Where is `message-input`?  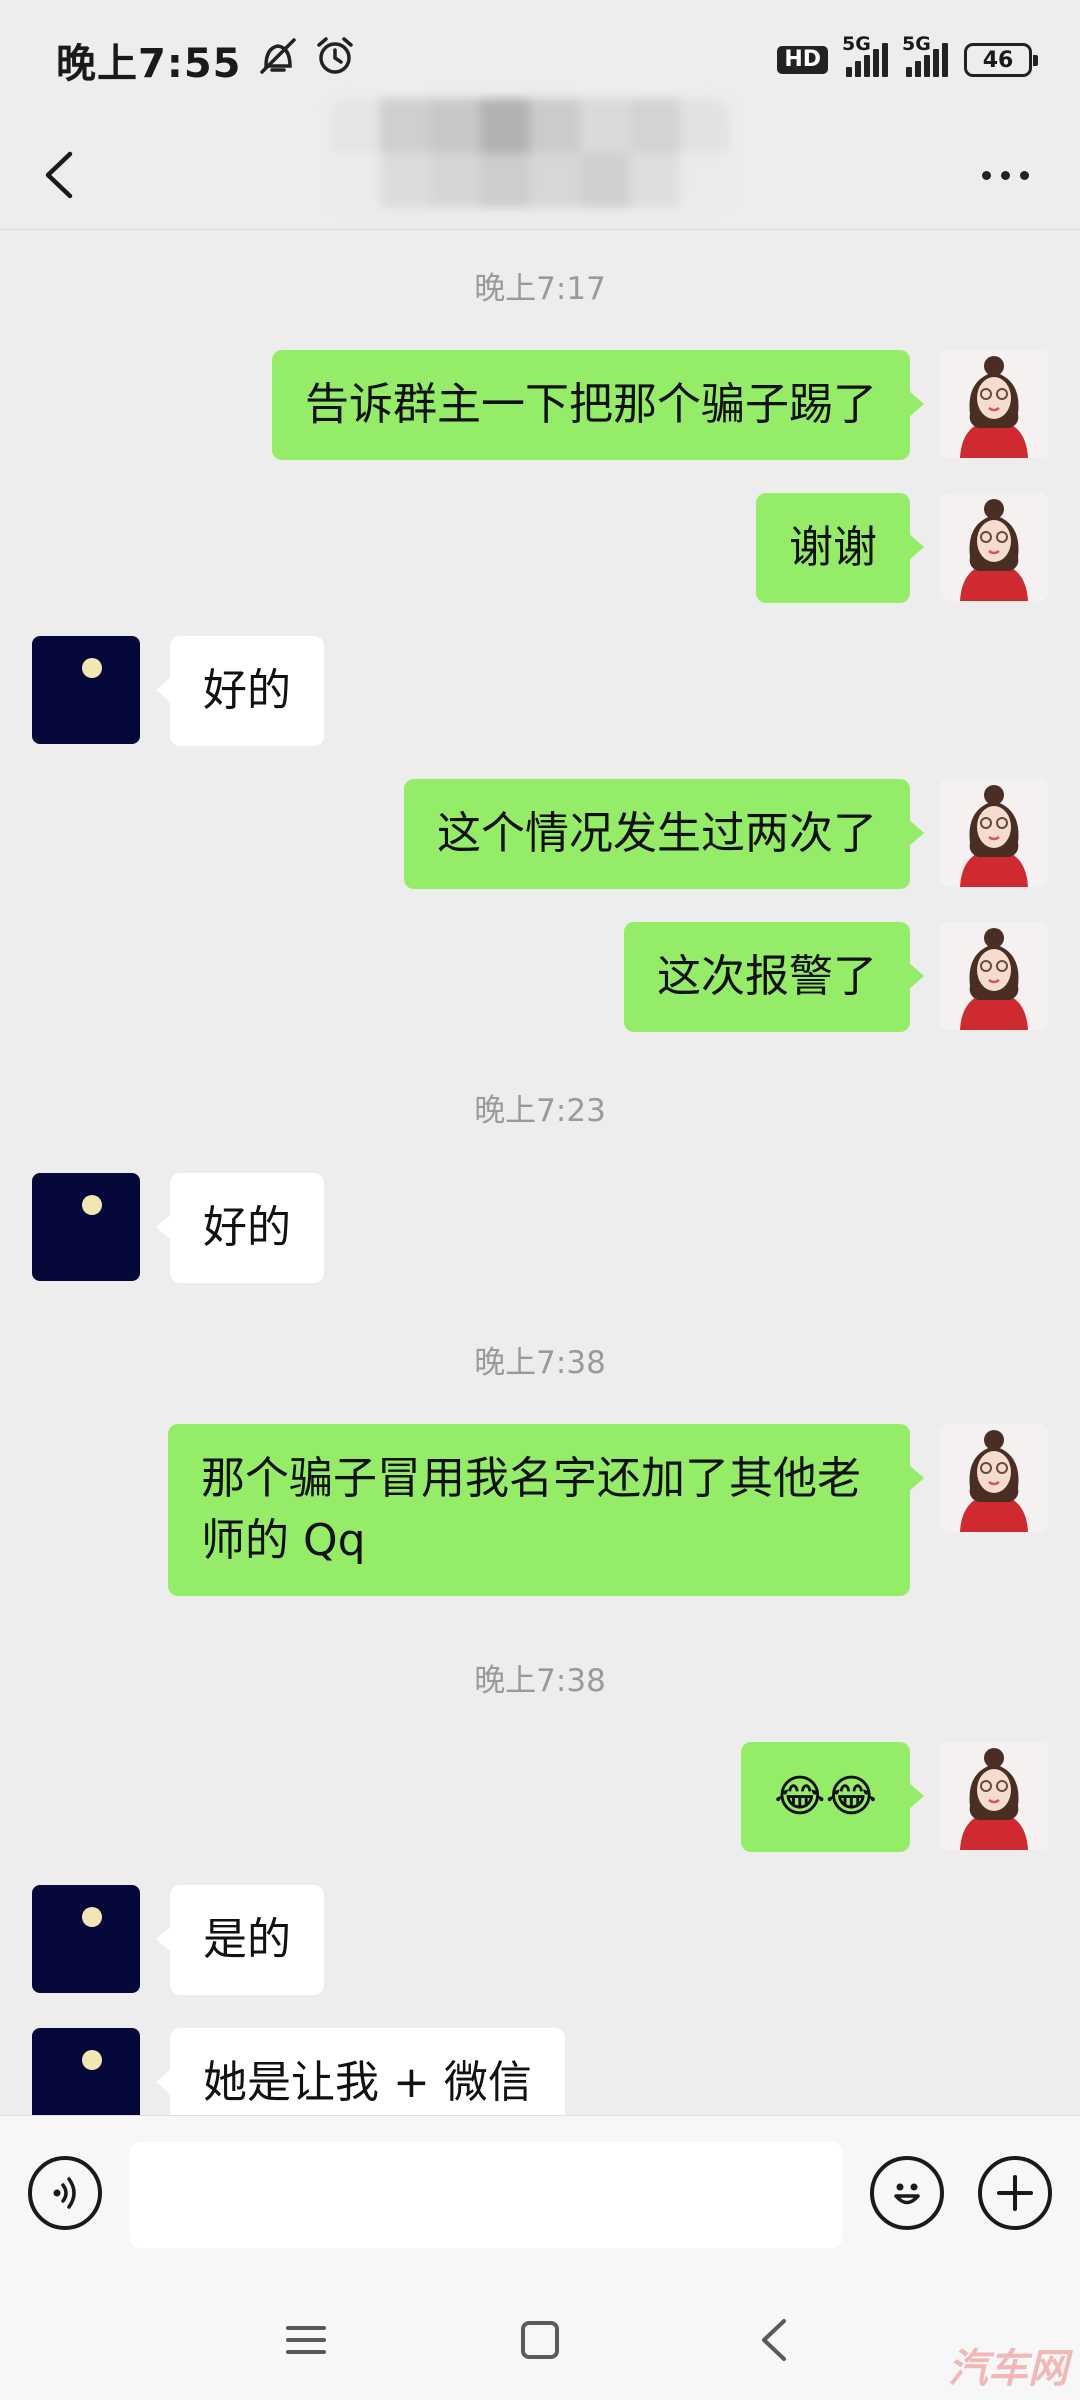 message-input is located at coordinates (486, 2195).